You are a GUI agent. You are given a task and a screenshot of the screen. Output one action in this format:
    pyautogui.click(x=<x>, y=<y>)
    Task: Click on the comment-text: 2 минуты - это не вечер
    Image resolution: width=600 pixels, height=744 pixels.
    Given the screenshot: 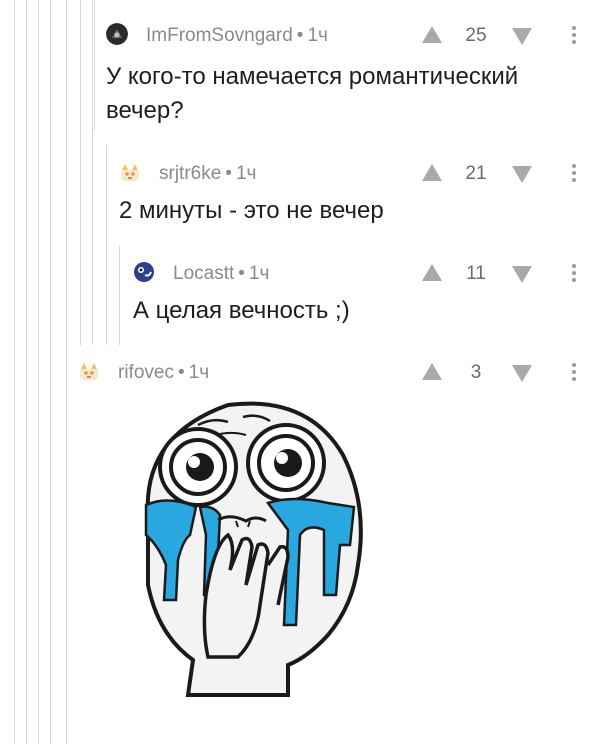 What is the action you would take?
    pyautogui.click(x=251, y=210)
    